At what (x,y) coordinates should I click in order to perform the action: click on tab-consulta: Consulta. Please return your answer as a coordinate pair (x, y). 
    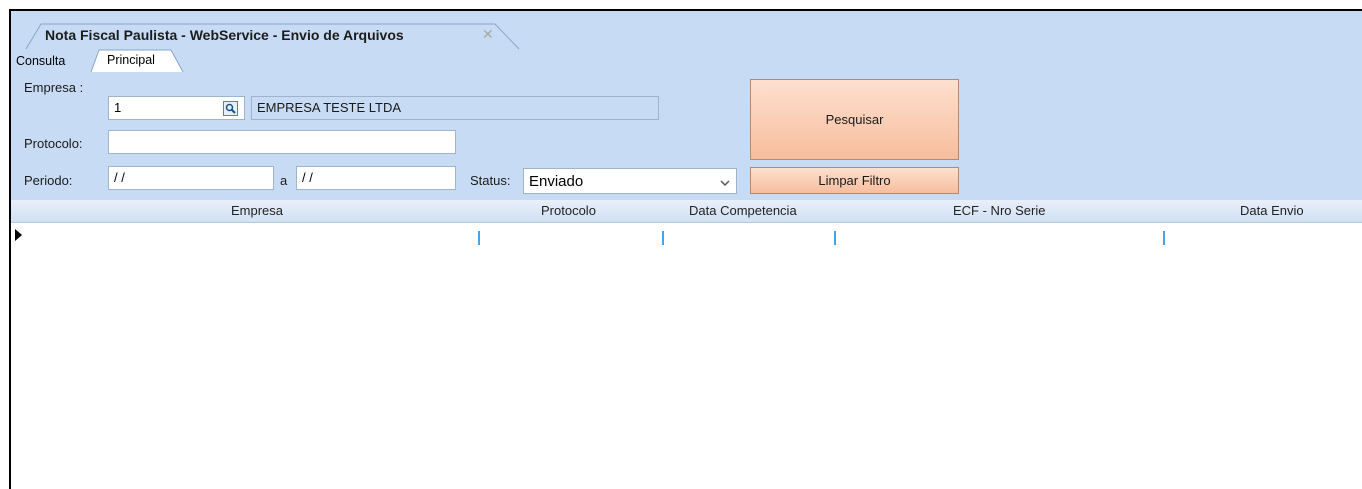
    Looking at the image, I should click on (41, 61).